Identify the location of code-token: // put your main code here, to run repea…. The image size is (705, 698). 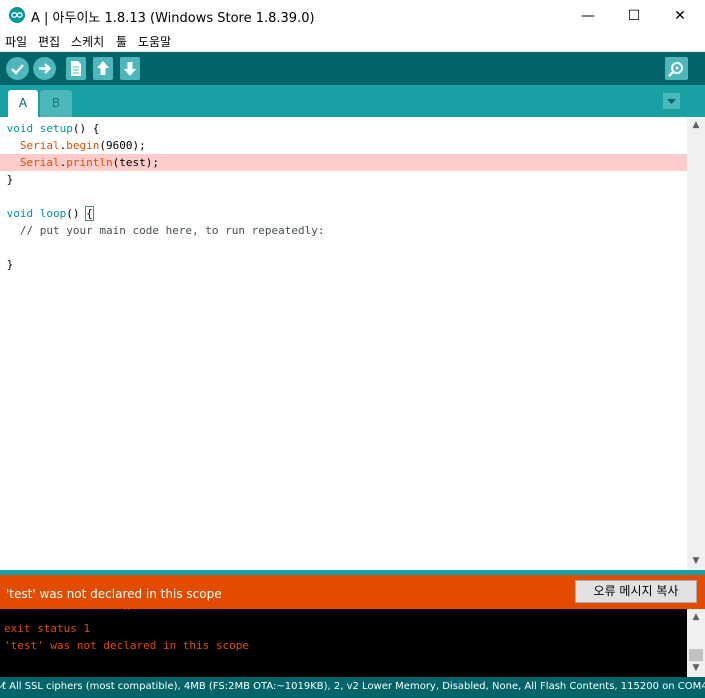
(165, 230).